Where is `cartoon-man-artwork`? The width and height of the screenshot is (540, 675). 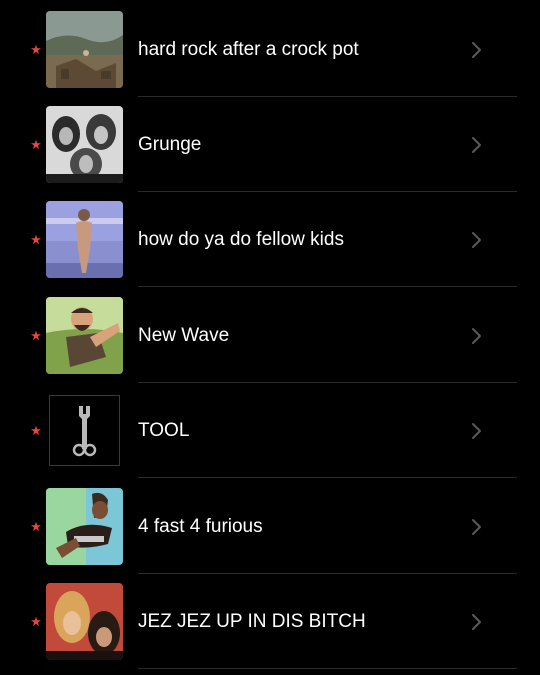
cartoon-man-artwork is located at coordinates (84, 335).